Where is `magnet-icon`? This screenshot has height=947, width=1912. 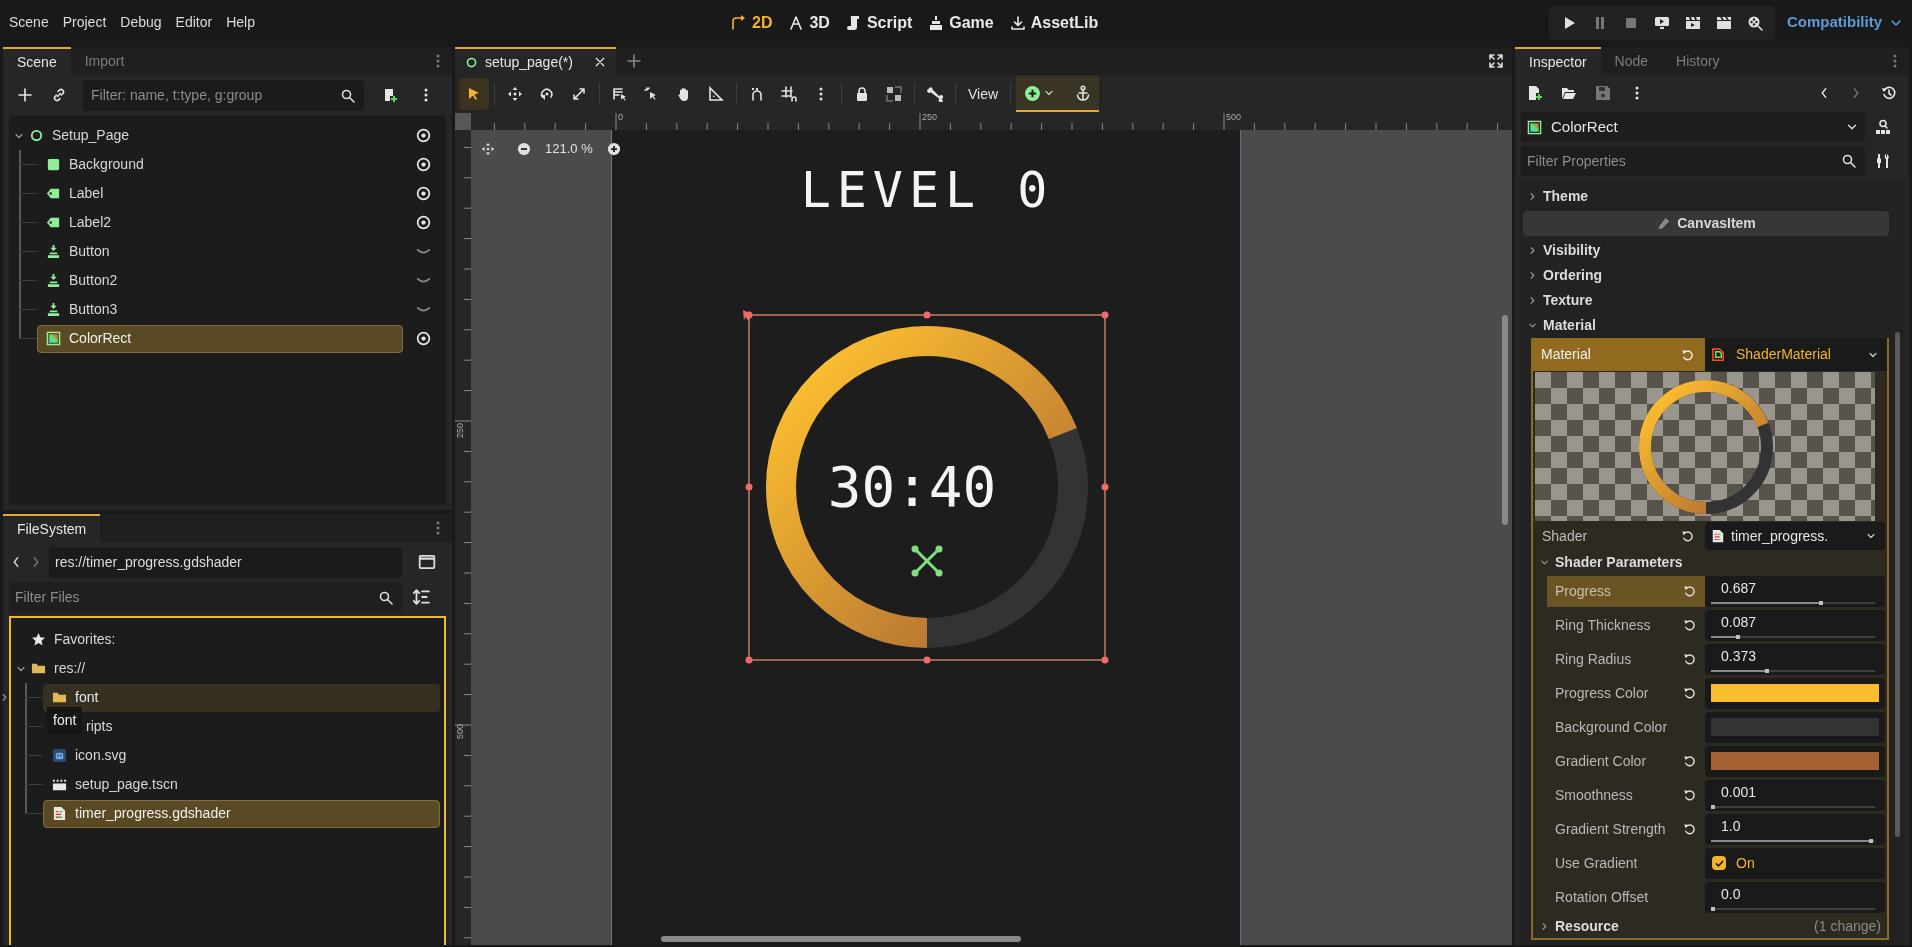 magnet-icon is located at coordinates (757, 94).